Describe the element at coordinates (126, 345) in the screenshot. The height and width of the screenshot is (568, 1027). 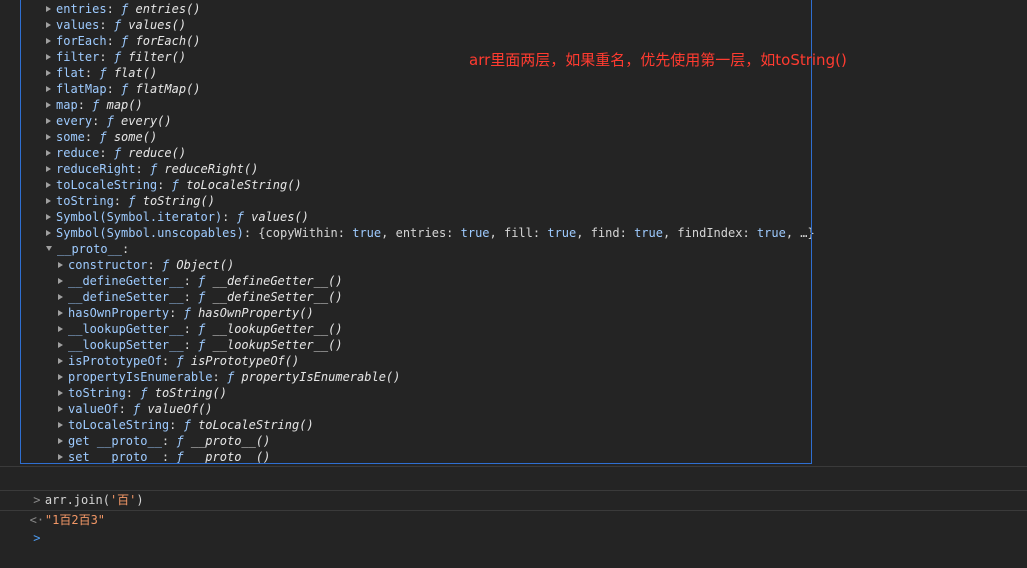
I see `property-key: __lookupSetter__` at that location.